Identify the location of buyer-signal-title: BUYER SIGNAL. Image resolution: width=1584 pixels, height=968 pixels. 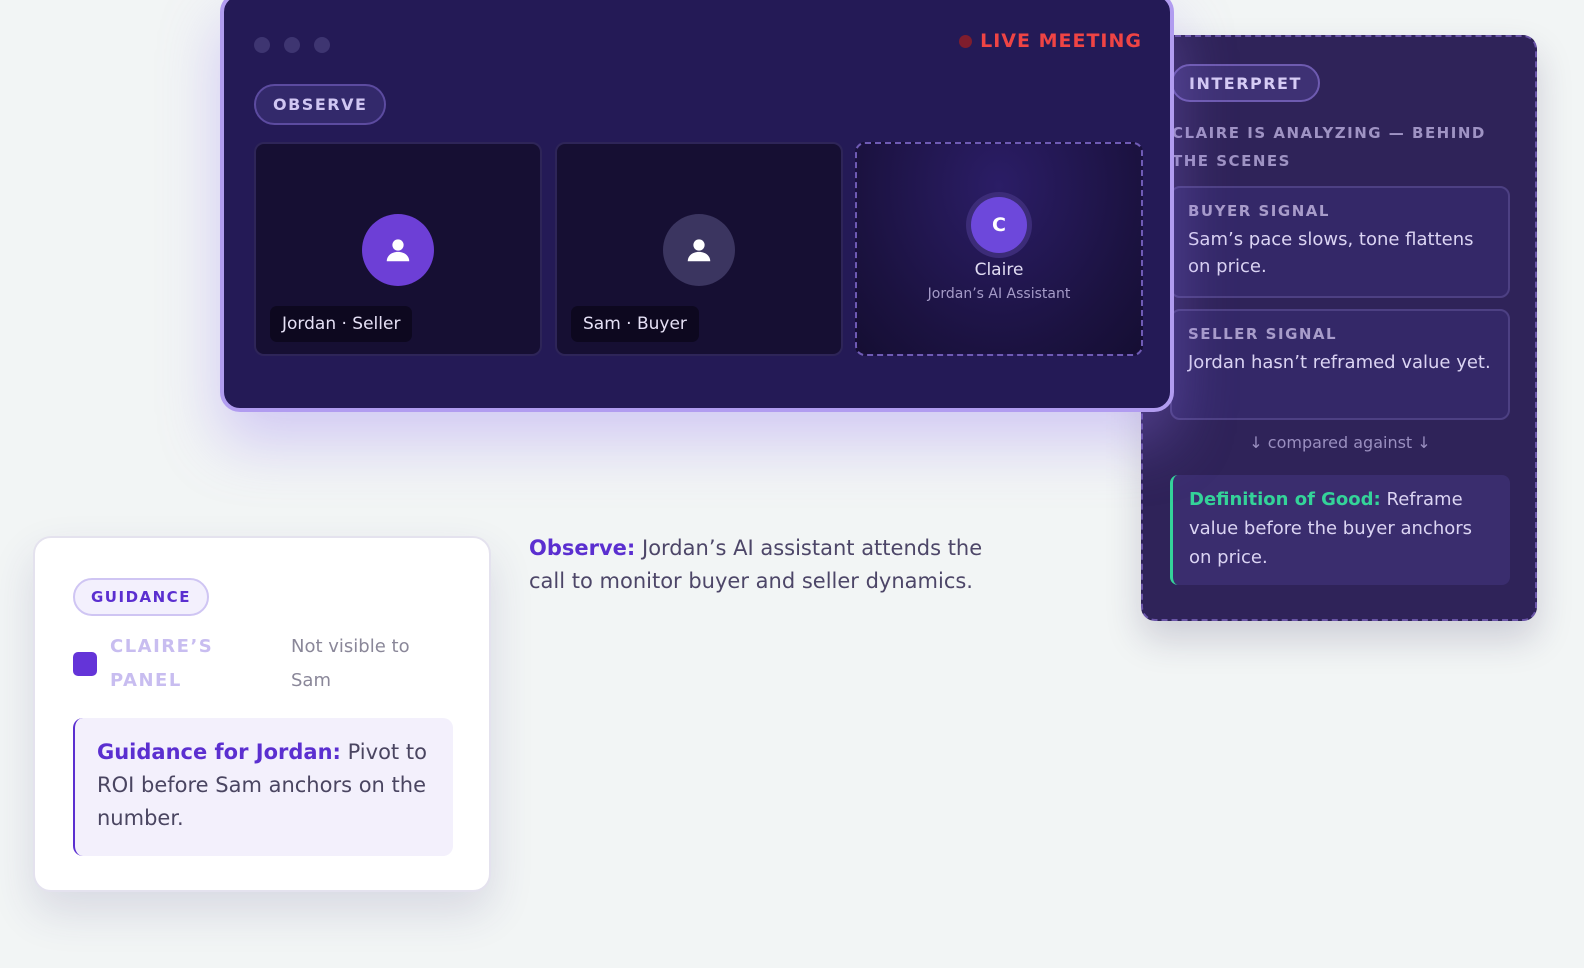
(1259, 211).